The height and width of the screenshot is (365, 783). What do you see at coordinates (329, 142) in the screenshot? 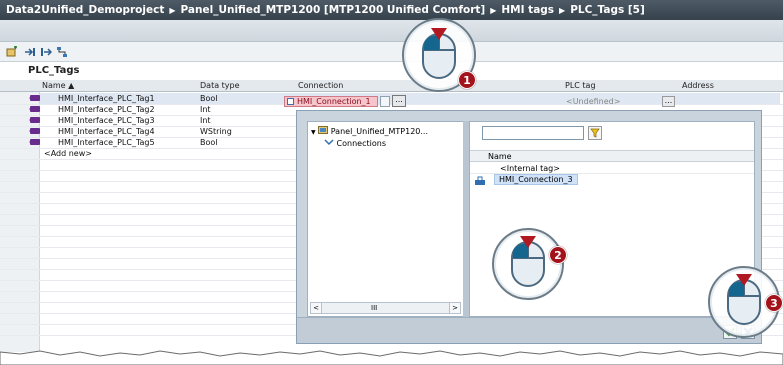
I see `connections-icon` at bounding box center [329, 142].